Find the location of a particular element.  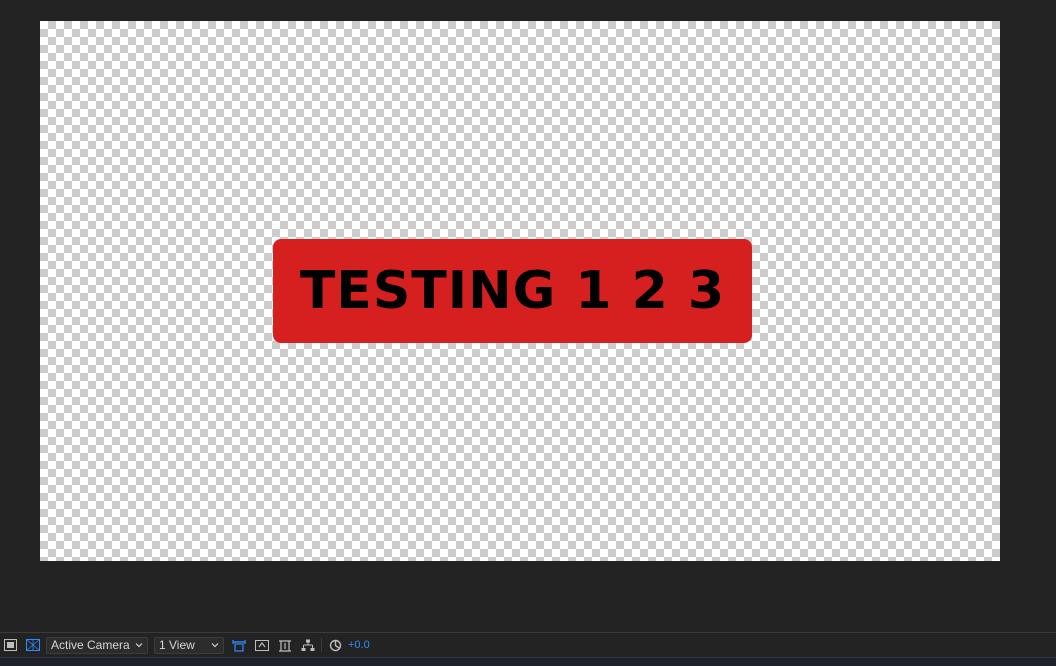

snapshot-icon is located at coordinates (262, 645).